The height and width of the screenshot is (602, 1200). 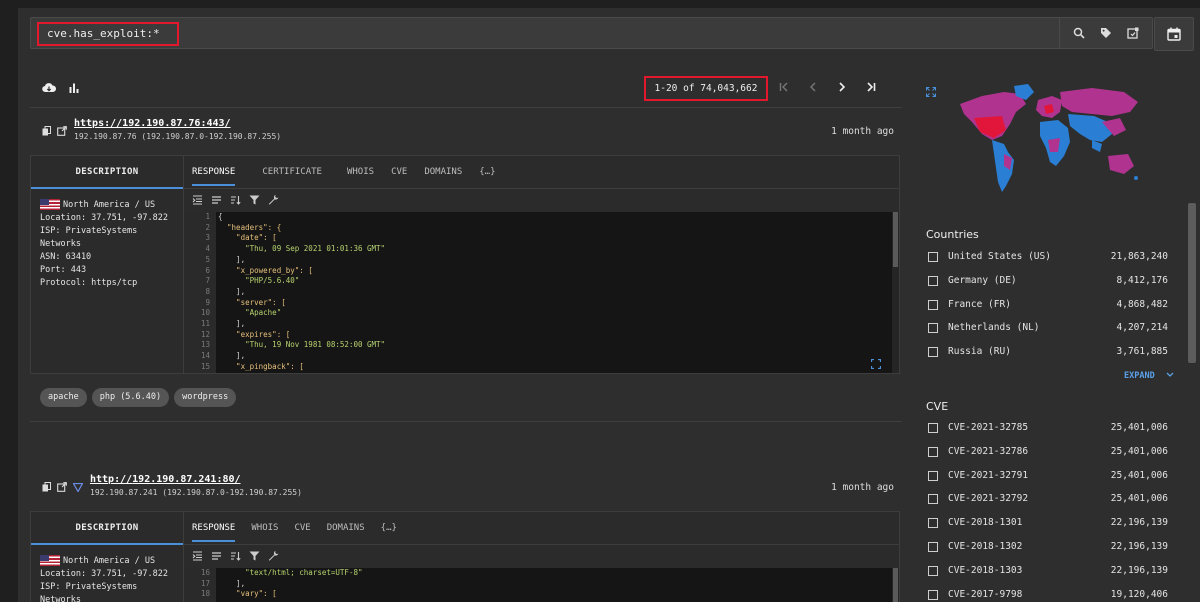 I want to click on cve-facet-row: CVE-2018-1301 22,196,139, so click(x=1048, y=523).